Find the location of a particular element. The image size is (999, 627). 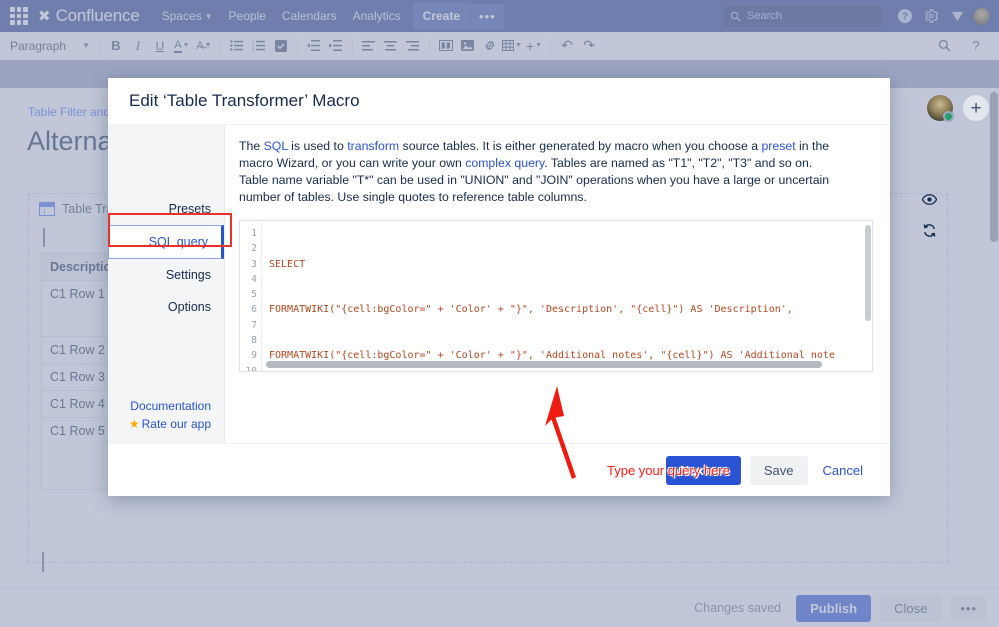

line-number-gutter: 1 2 3 4 5 6 7 8 9 10 is located at coordinates (251, 296).